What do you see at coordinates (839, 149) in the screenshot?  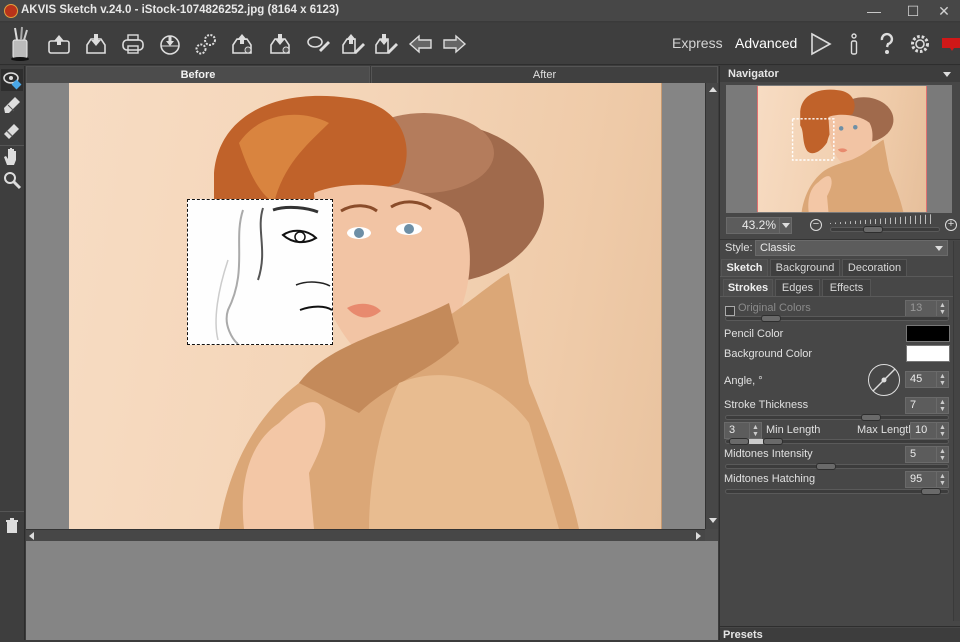 I see `navigator-preview` at bounding box center [839, 149].